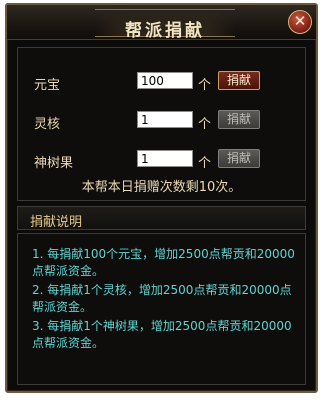  What do you see at coordinates (205, 85) in the screenshot?
I see `yuanbao-unit: 个` at bounding box center [205, 85].